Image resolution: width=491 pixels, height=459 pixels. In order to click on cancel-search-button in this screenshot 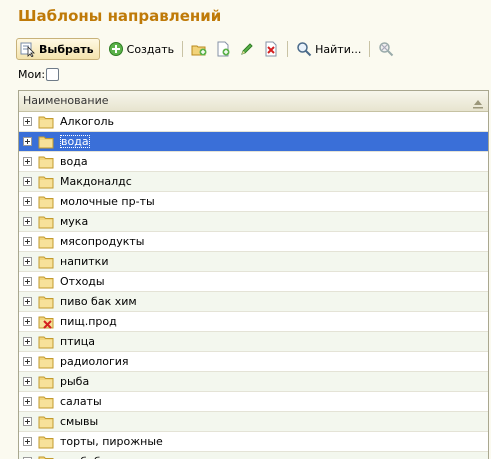, I will do `click(386, 49)`.